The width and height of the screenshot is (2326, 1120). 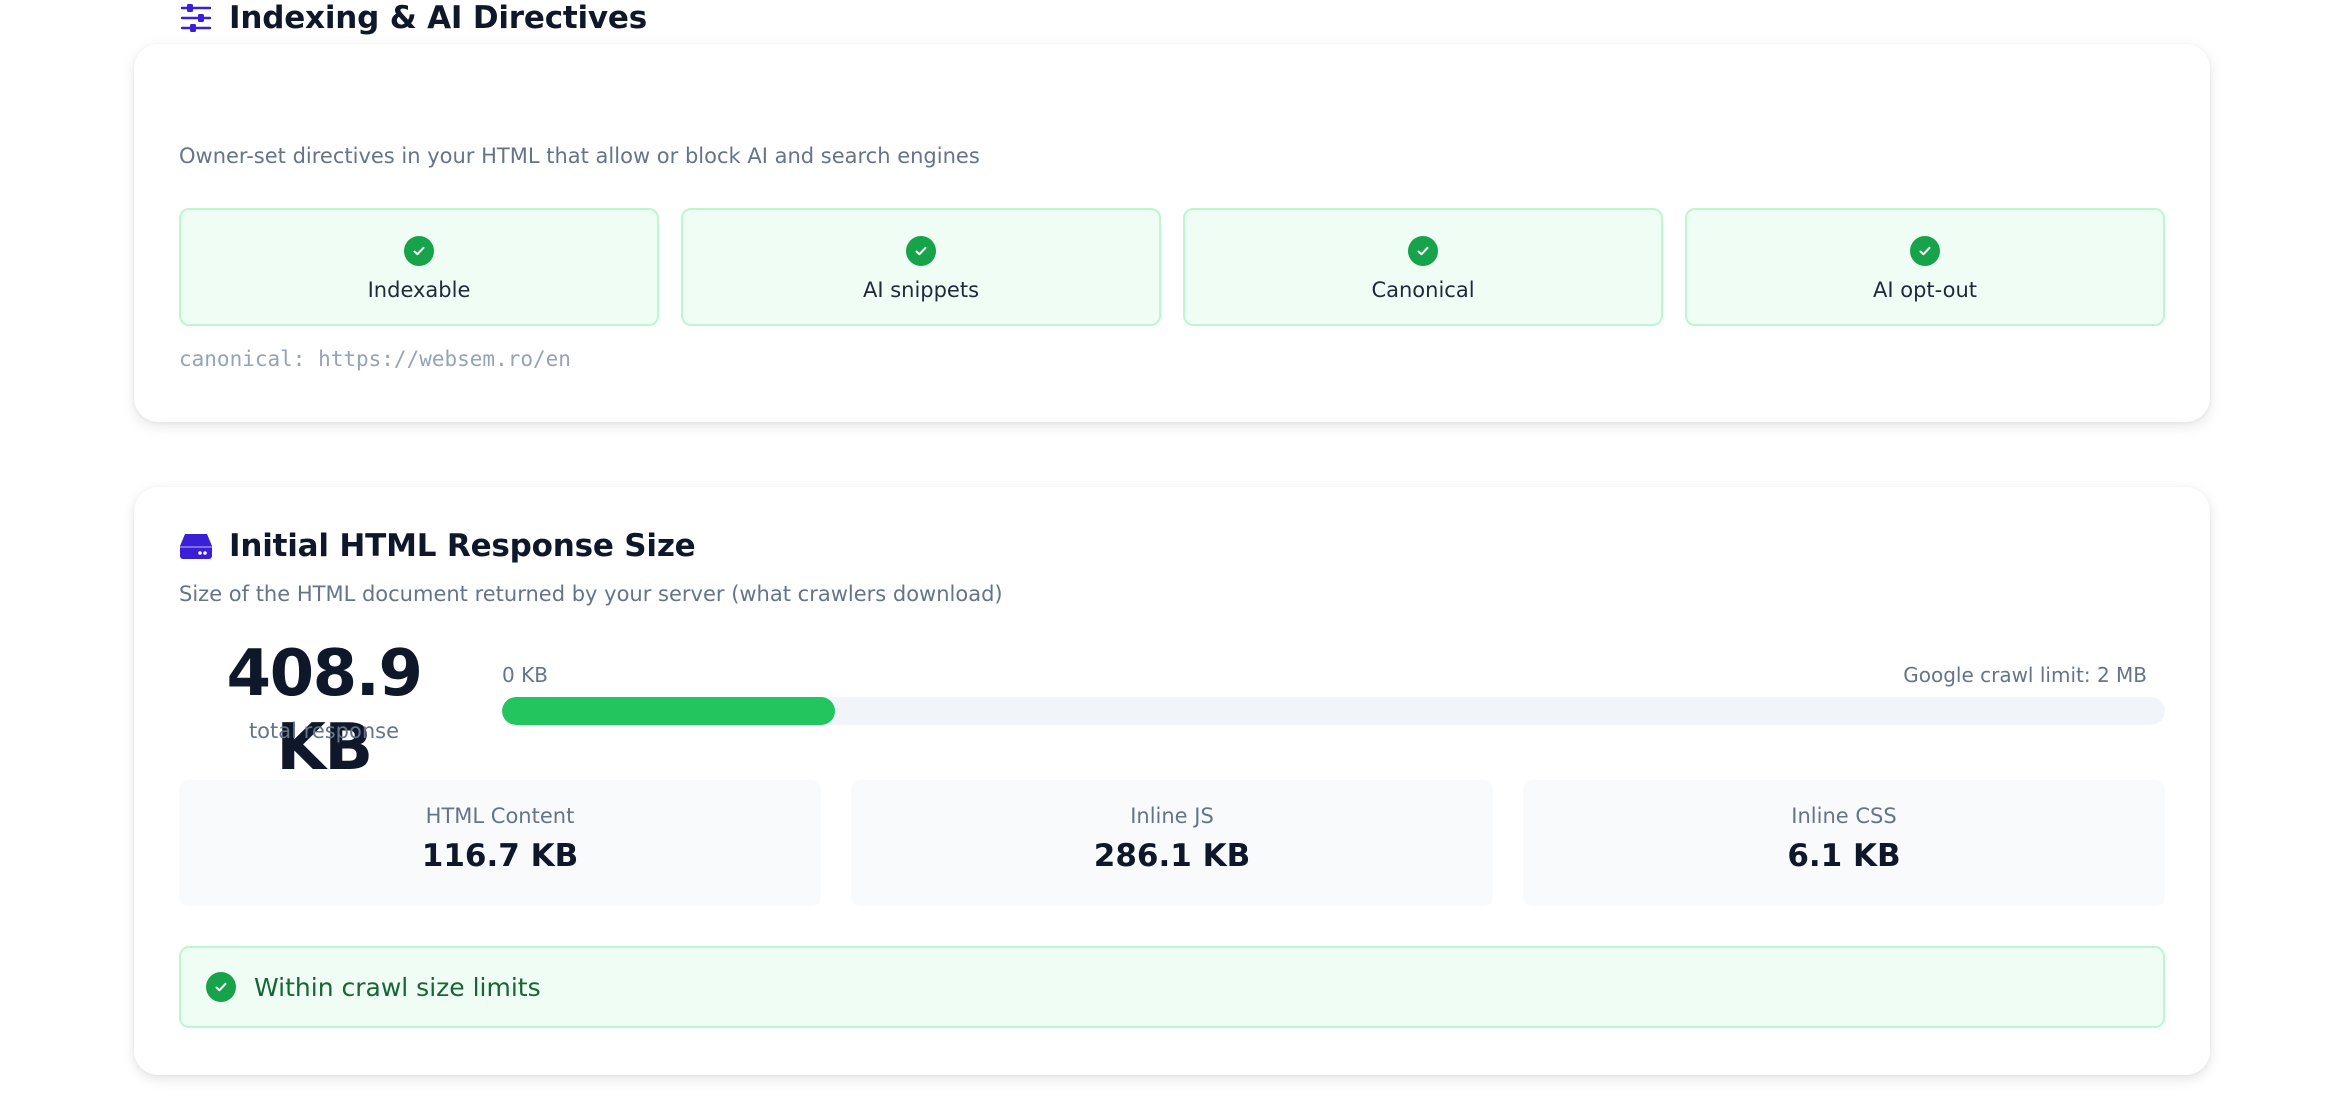 I want to click on bar-max-label: Google crawl limit: 2 MB, so click(x=2025, y=675).